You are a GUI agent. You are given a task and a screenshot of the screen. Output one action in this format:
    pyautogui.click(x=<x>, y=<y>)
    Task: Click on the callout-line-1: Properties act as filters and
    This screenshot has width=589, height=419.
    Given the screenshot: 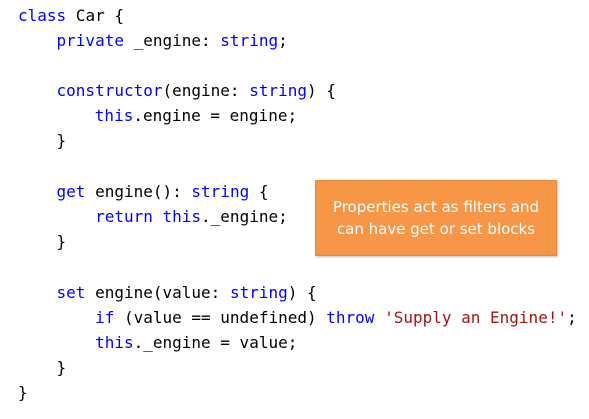 What is the action you would take?
    pyautogui.click(x=436, y=207)
    